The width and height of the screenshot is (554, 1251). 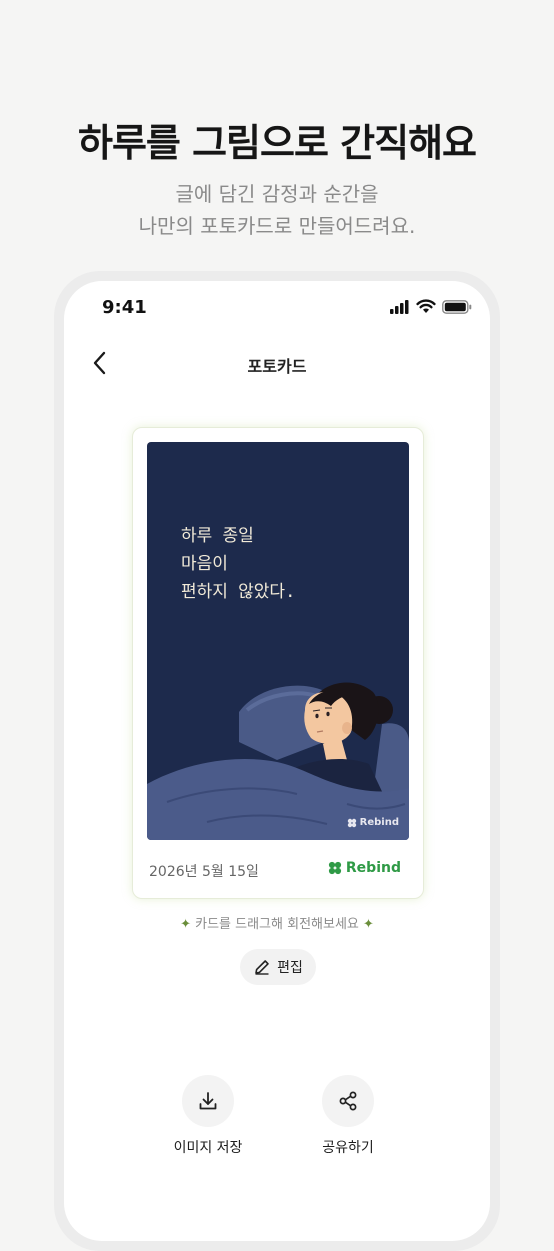 What do you see at coordinates (262, 967) in the screenshot?
I see `pencil-icon` at bounding box center [262, 967].